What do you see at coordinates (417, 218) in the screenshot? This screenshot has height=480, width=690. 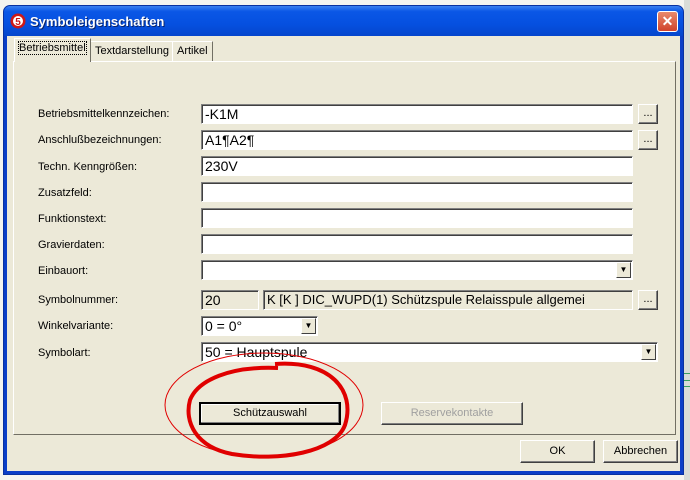 I see `funktionstext-input` at bounding box center [417, 218].